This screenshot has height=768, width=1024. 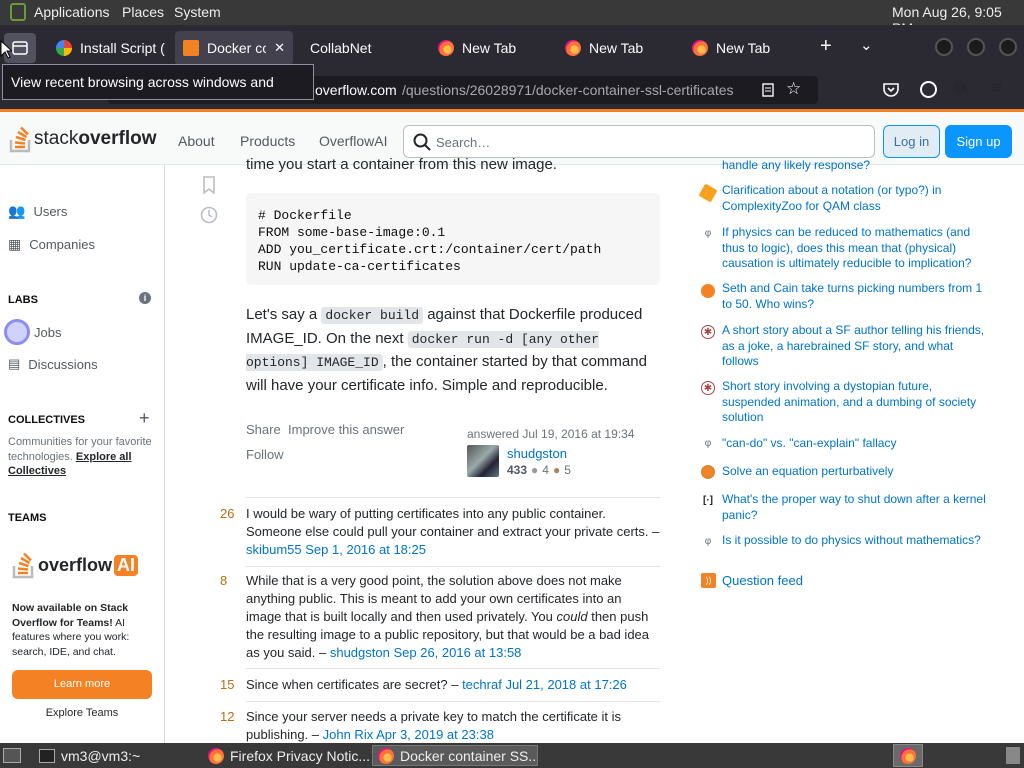 What do you see at coordinates (107, 48) in the screenshot?
I see `tab-install-script: Install Script (` at bounding box center [107, 48].